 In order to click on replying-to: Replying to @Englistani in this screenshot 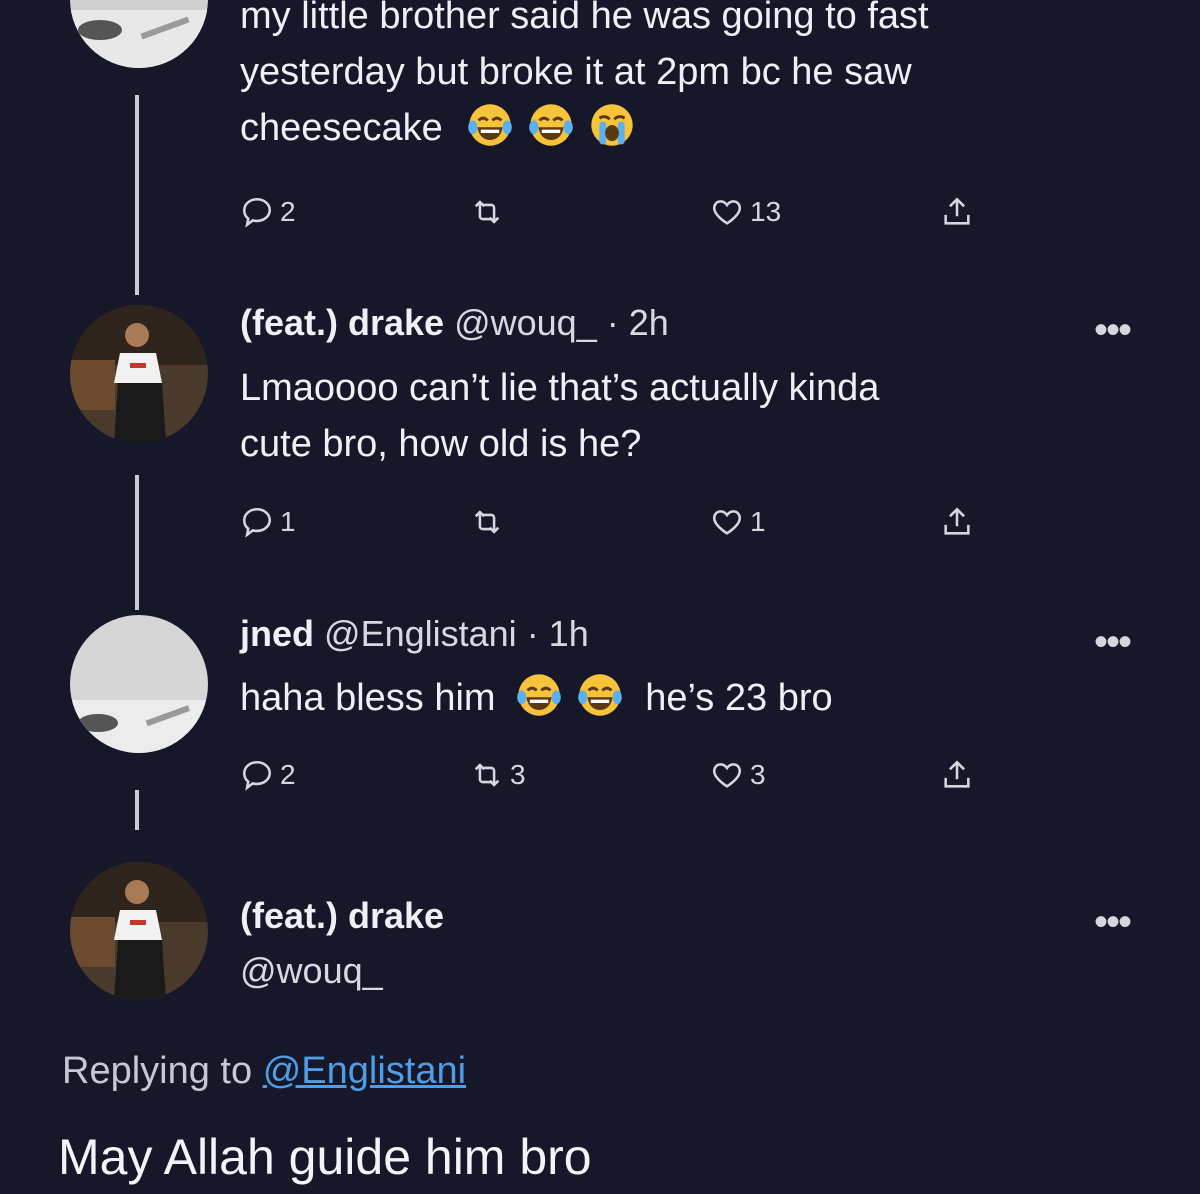, I will do `click(264, 1071)`.